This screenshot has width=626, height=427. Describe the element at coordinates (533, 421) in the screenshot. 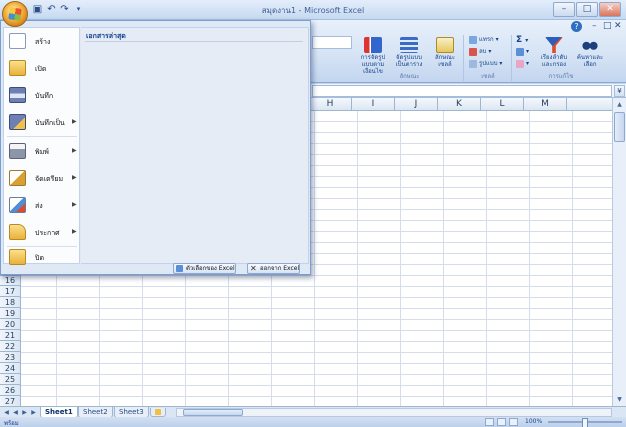

I see `zoom-level: 100%` at that location.